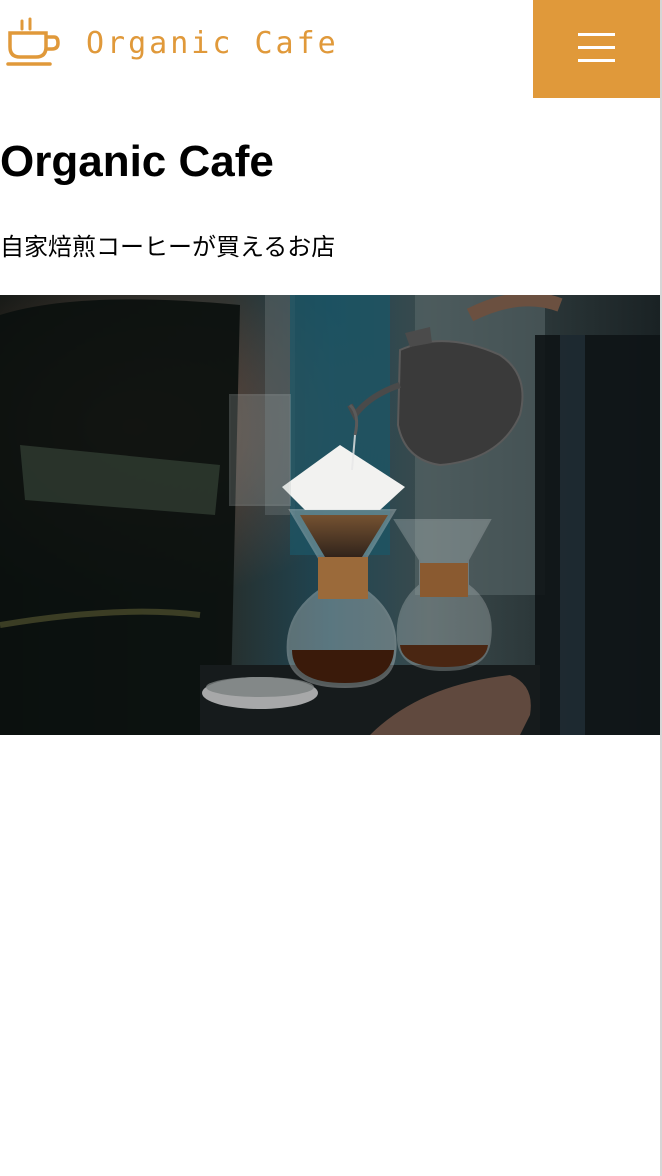 The image size is (662, 1176). I want to click on site-logo: Organic Cafe, so click(172, 42).